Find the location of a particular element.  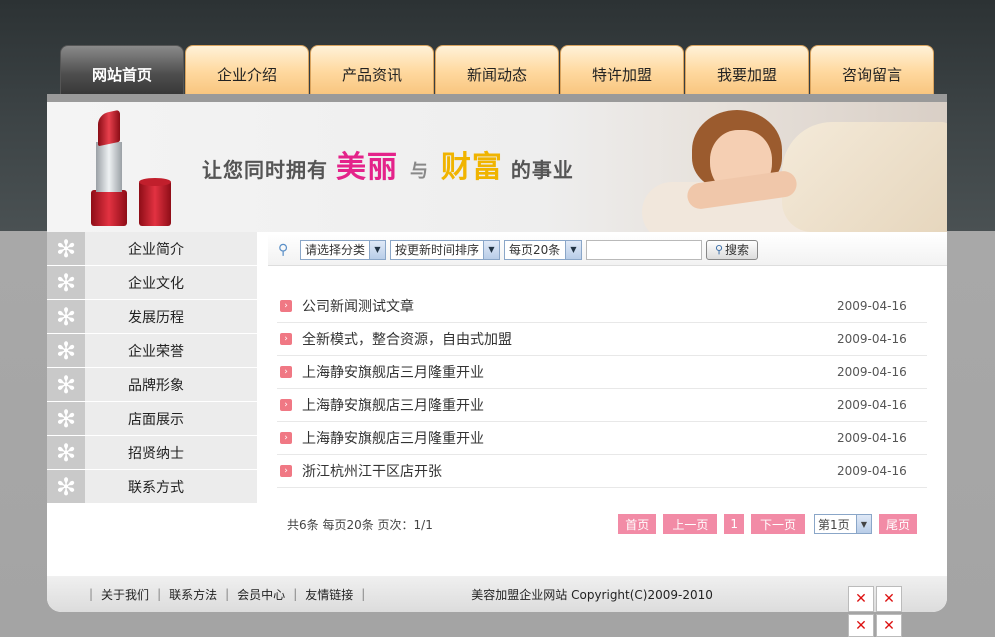

list-item: › 浙江杭州江干区店开张 2009-04-16 is located at coordinates (602, 471).